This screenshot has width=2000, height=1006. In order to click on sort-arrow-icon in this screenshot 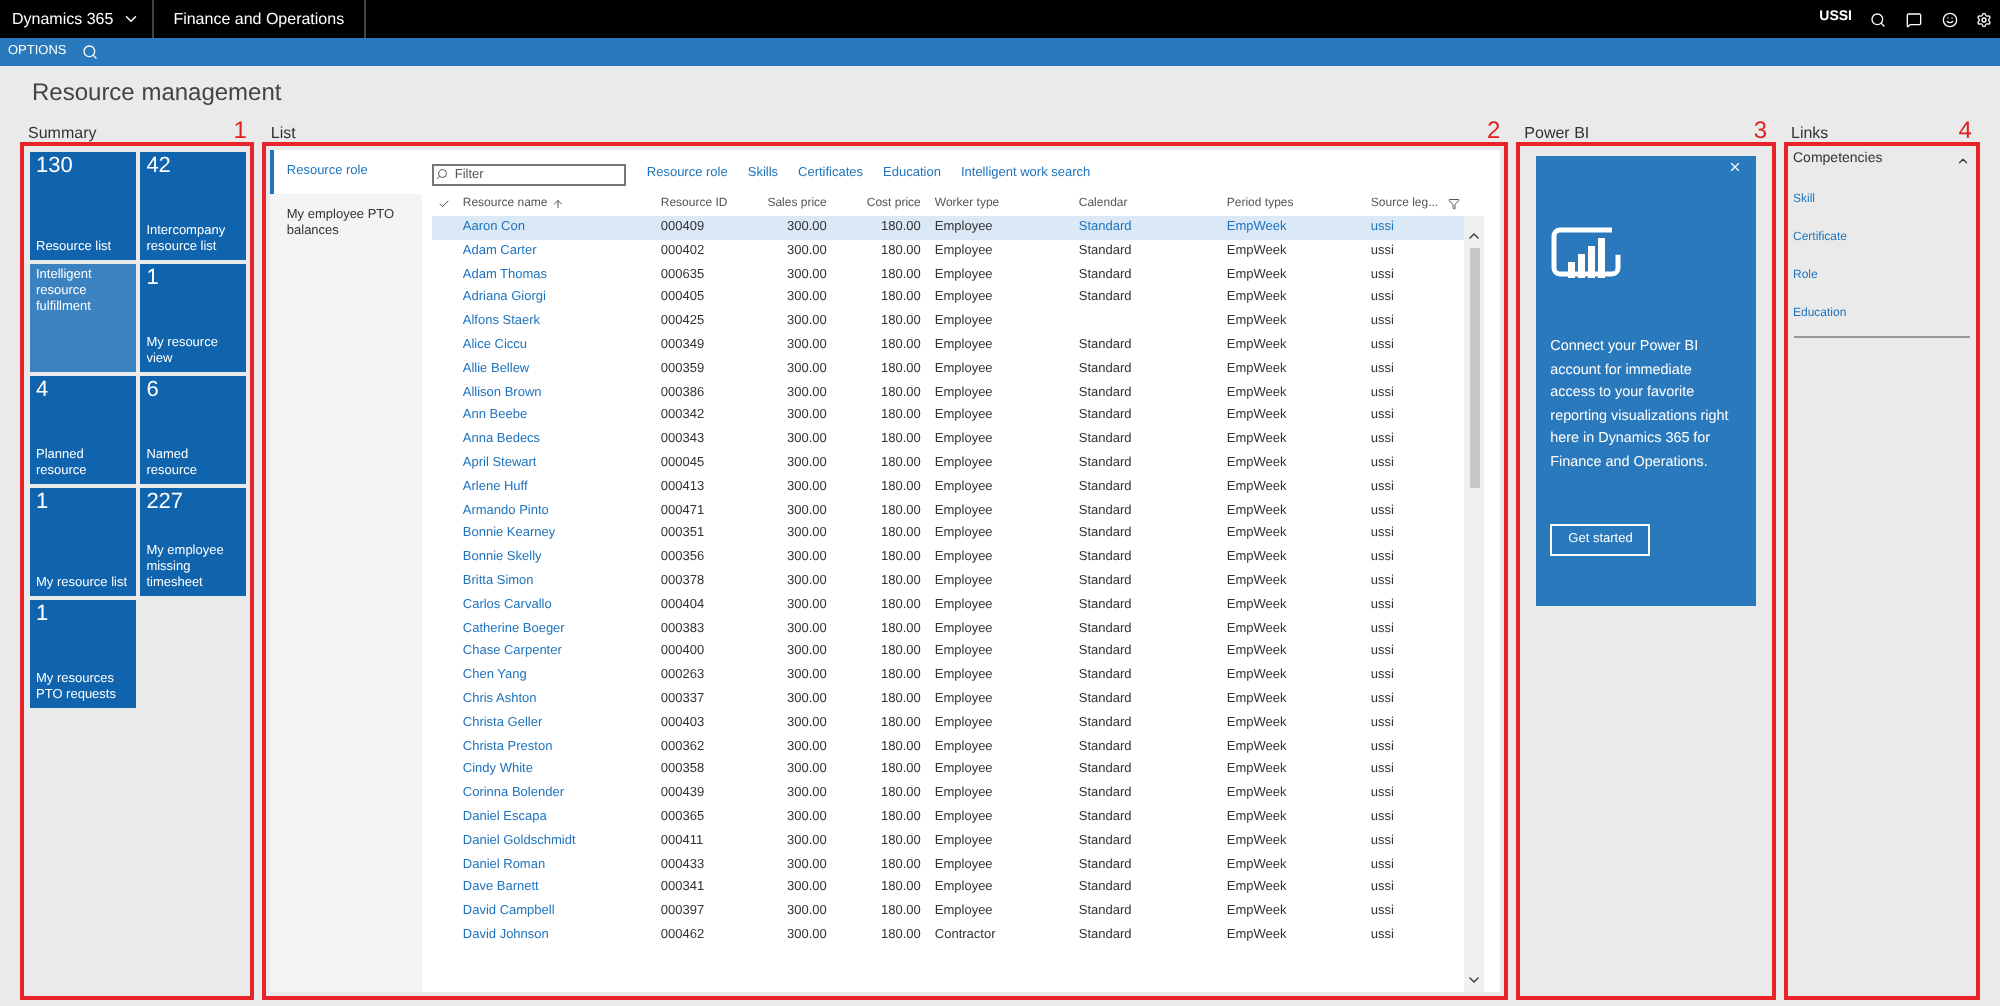, I will do `click(557, 204)`.